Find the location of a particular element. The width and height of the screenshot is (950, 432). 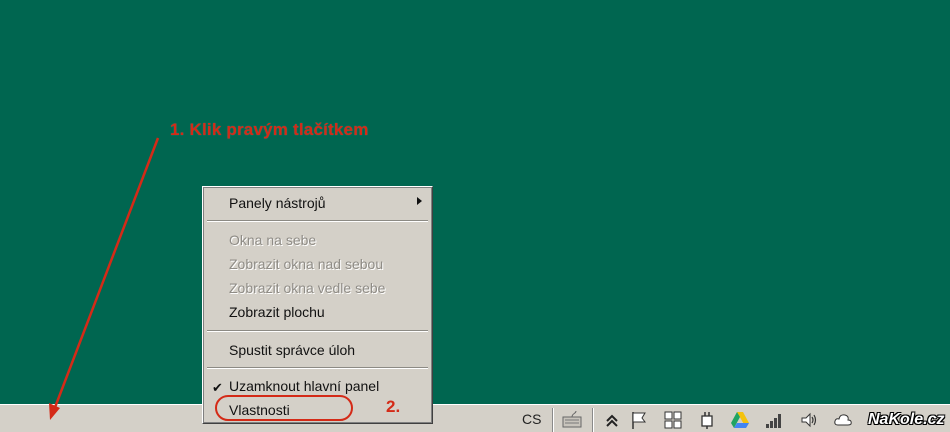

cloud-icon is located at coordinates (843, 420).